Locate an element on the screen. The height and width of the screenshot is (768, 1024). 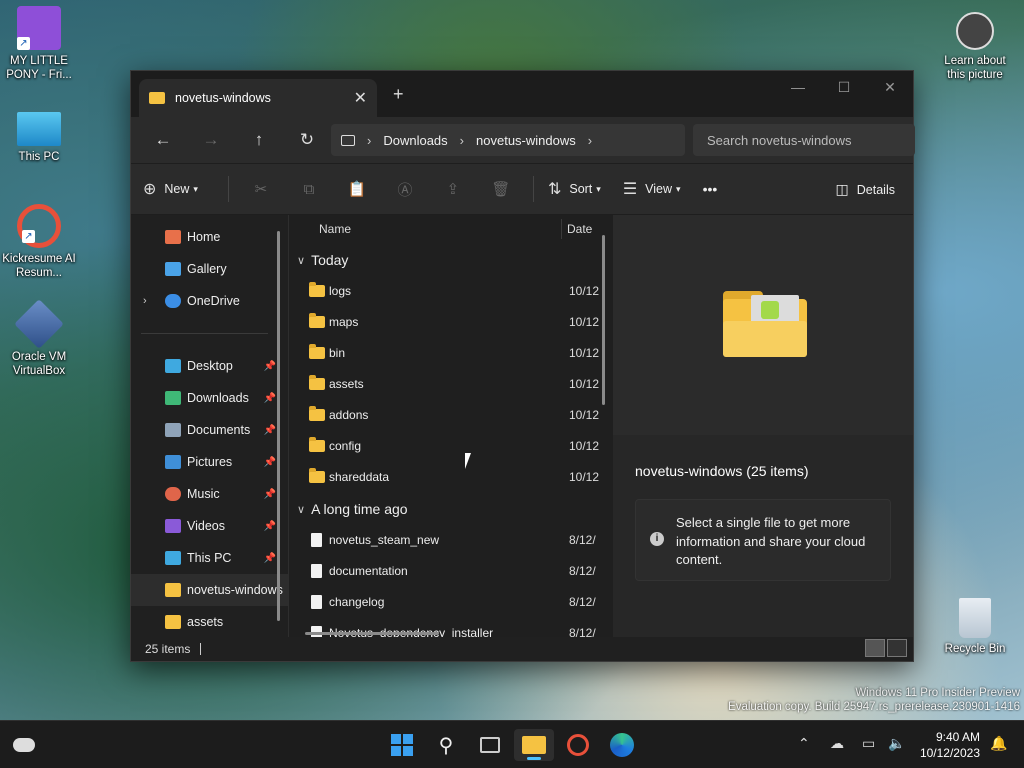
app-icon: ↗ is located at coordinates (39, 28).